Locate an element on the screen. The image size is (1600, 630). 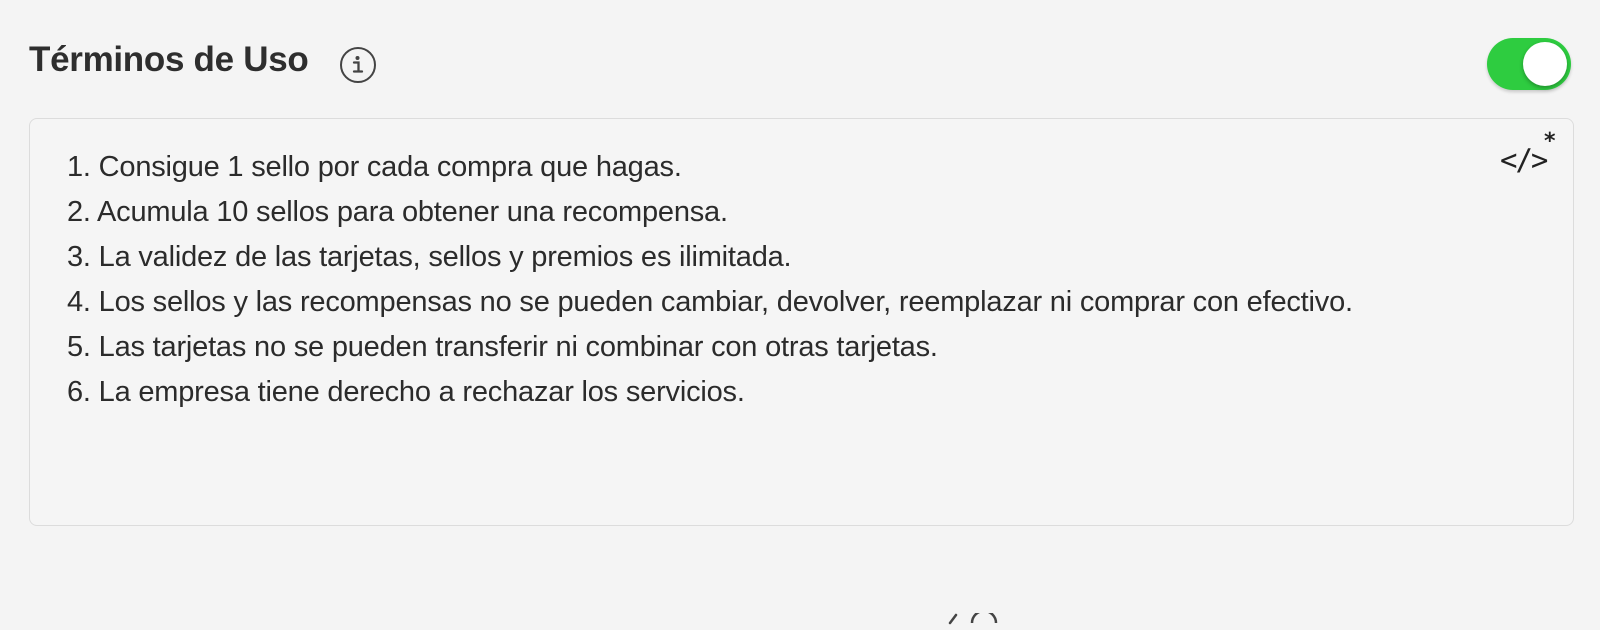
info-icon is located at coordinates (358, 65).